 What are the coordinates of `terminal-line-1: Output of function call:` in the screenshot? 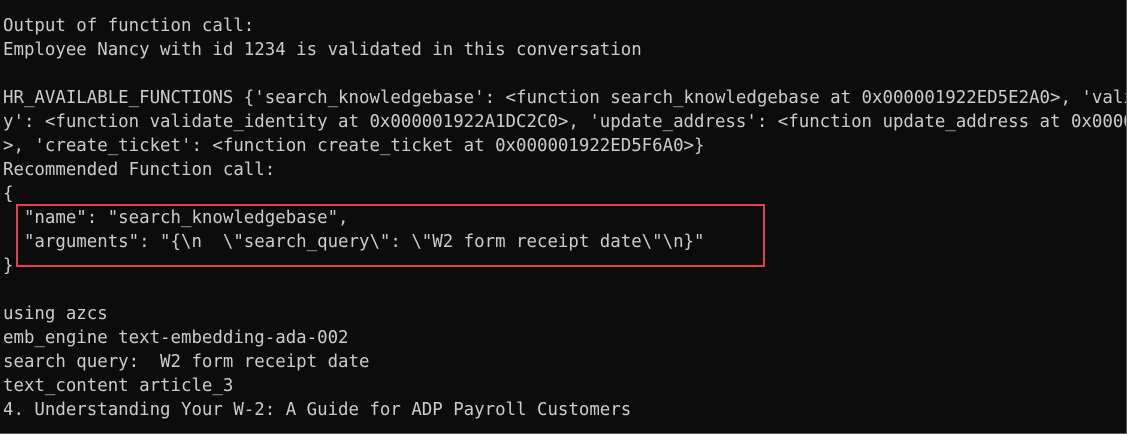 It's located at (129, 26).